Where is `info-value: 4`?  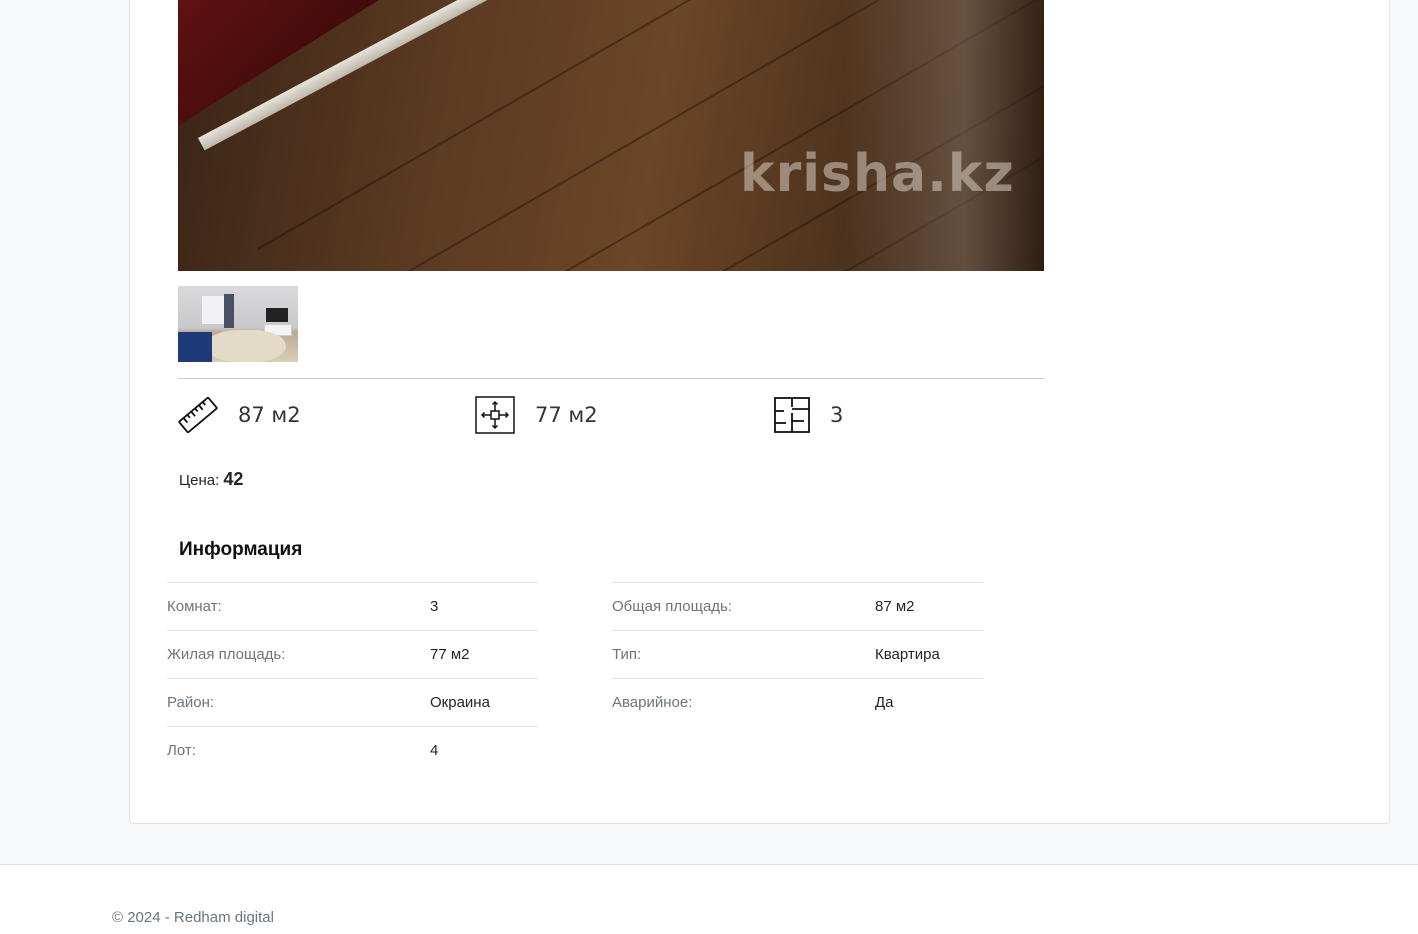 info-value: 4 is located at coordinates (434, 750).